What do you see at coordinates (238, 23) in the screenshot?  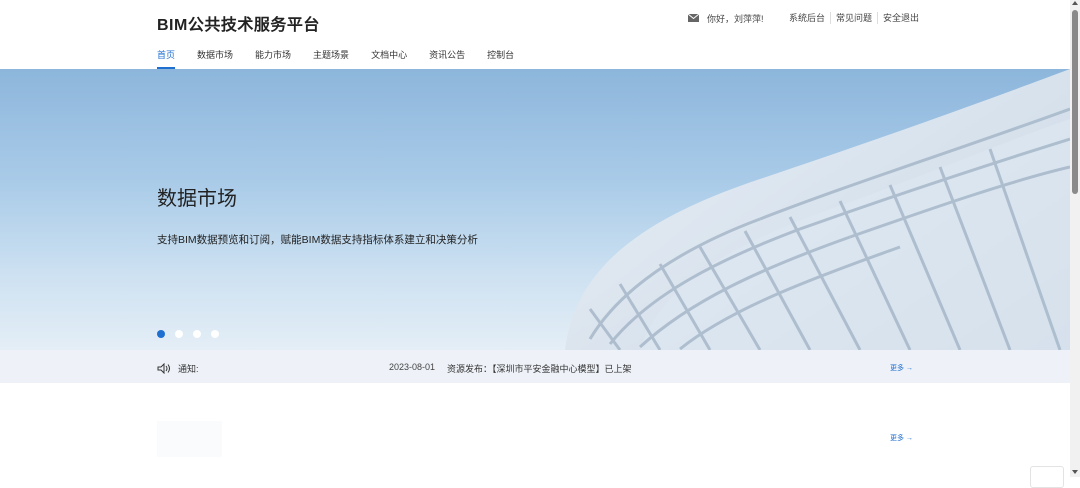 I see `site-logo: BIM公共技术服务平台` at bounding box center [238, 23].